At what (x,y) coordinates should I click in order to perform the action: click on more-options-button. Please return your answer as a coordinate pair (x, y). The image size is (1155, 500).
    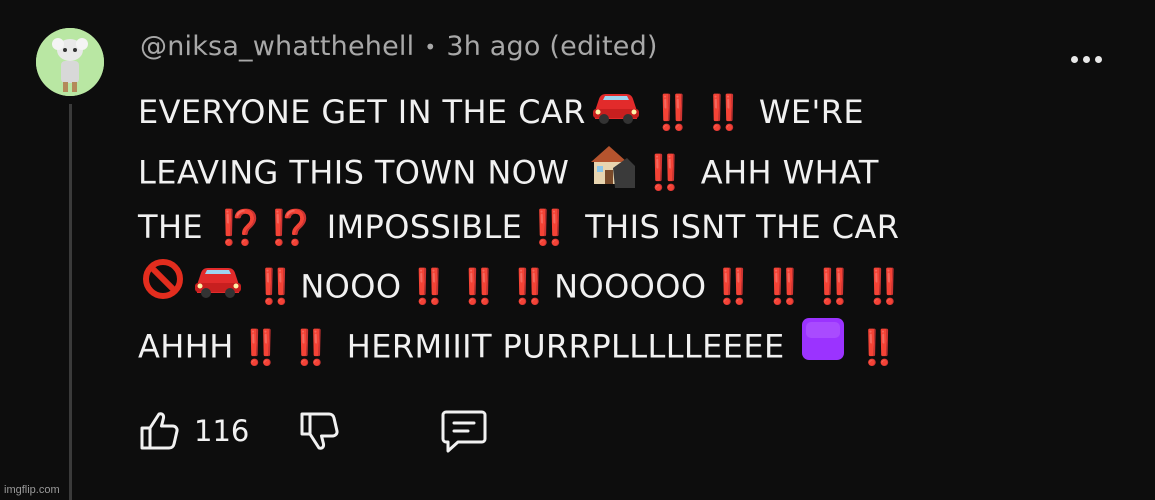
    Looking at the image, I should click on (1086, 59).